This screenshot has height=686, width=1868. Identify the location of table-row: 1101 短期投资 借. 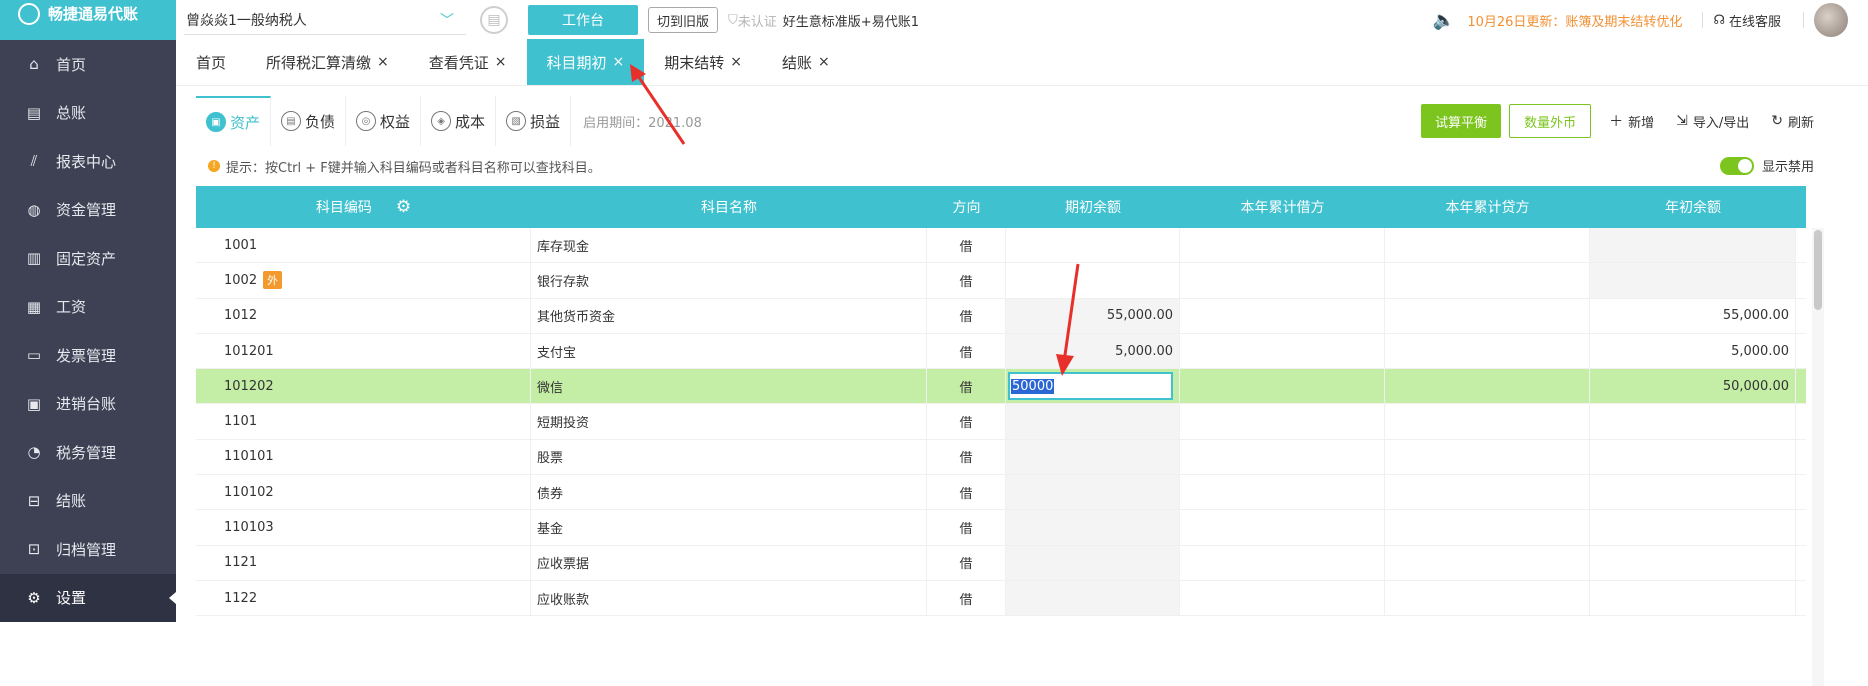
(1001, 422).